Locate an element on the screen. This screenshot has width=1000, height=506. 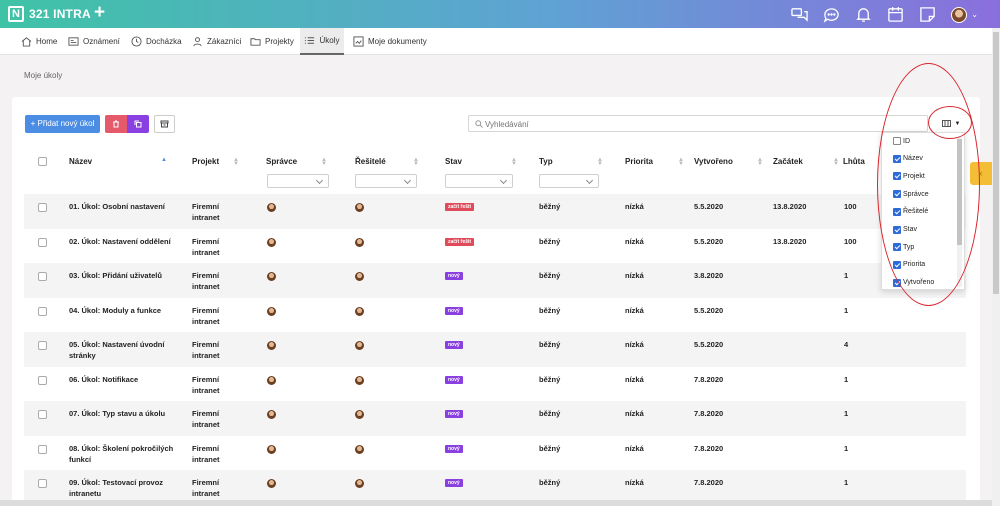
task-name-link: 09. Úkol: Testovací provoz intranetu is located at coordinates (129, 488).